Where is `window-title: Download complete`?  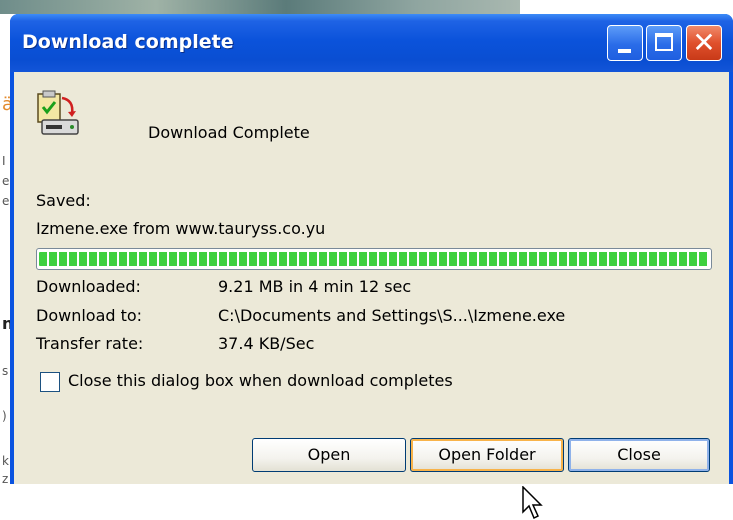
window-title: Download complete is located at coordinates (128, 42).